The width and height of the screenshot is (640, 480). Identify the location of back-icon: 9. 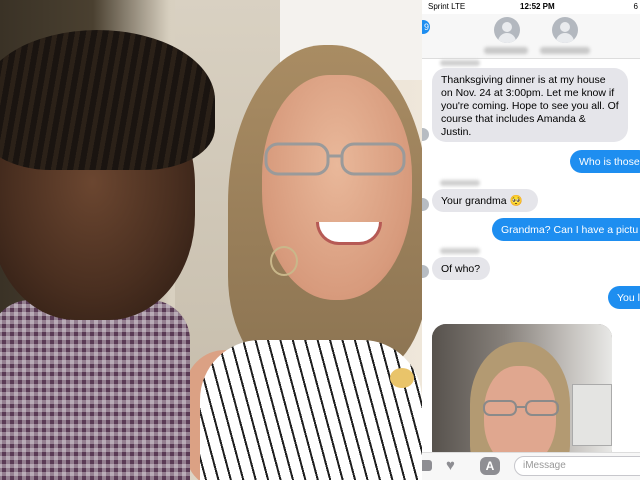
(426, 27).